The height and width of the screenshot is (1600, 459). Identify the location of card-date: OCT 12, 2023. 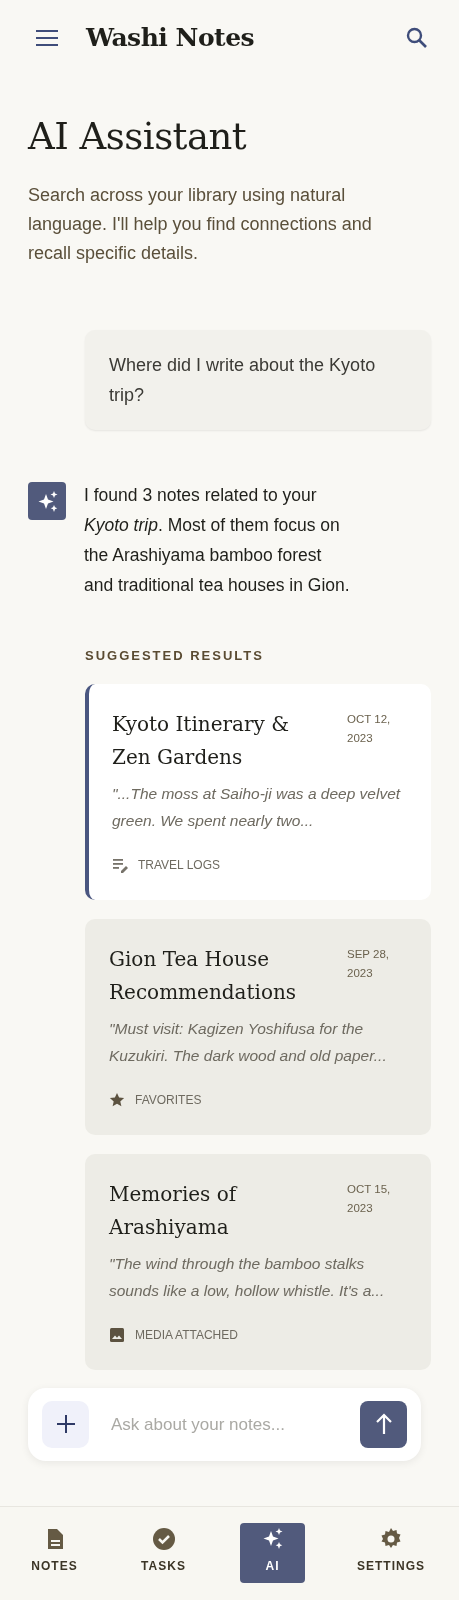
(369, 728).